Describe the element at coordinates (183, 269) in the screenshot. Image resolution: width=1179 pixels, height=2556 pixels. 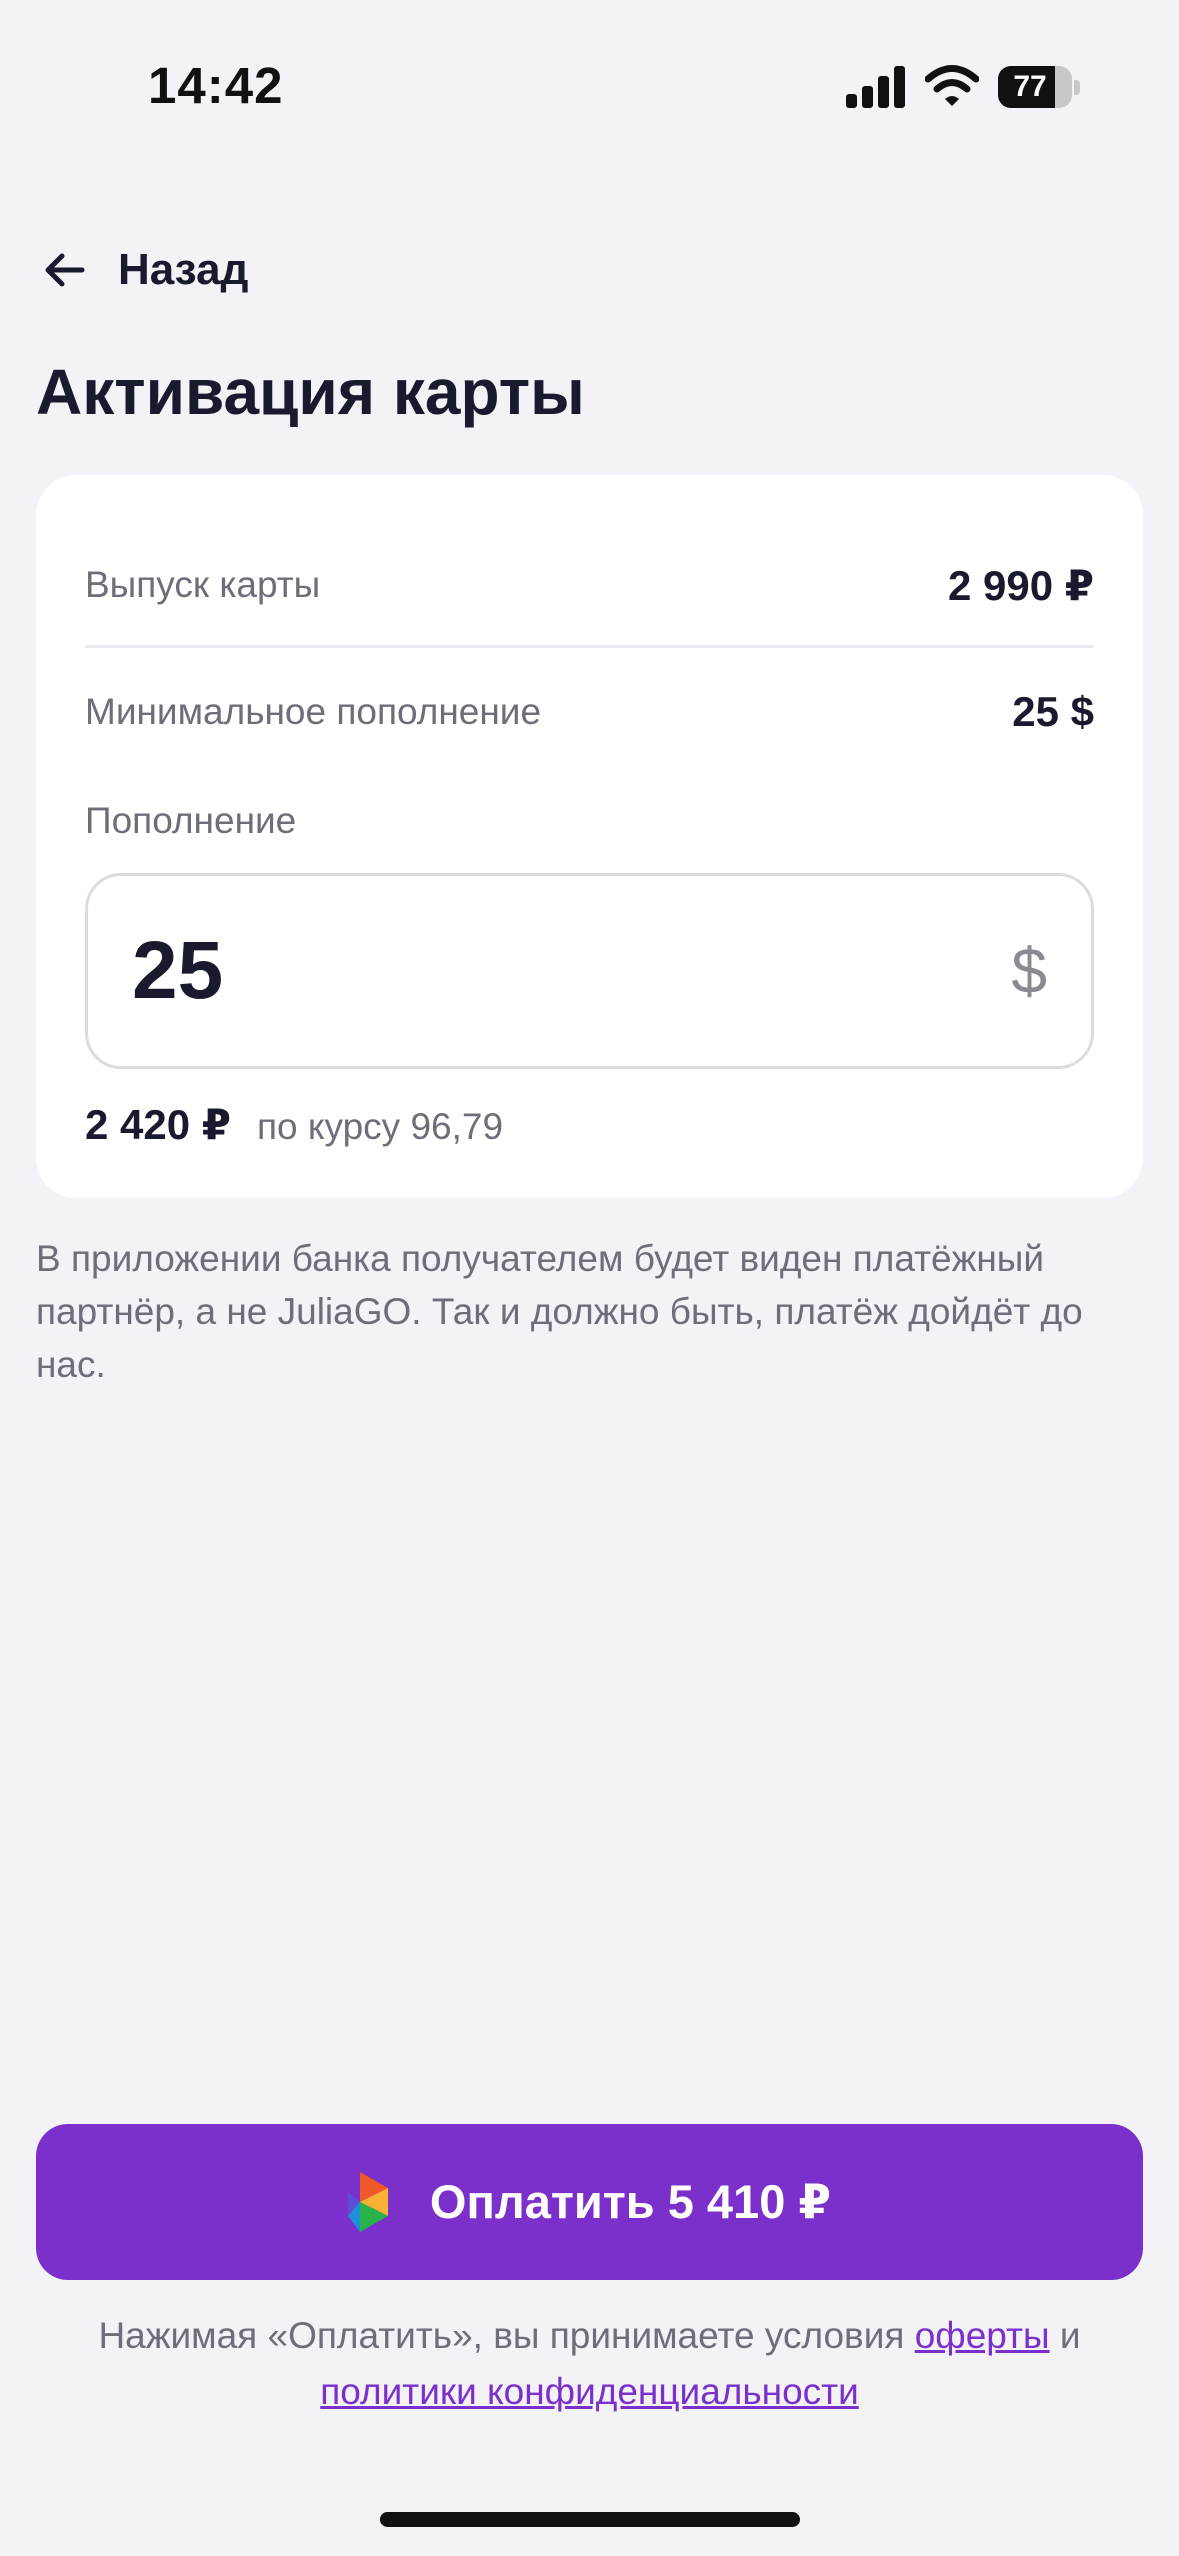
I see `back-label: Назад` at that location.